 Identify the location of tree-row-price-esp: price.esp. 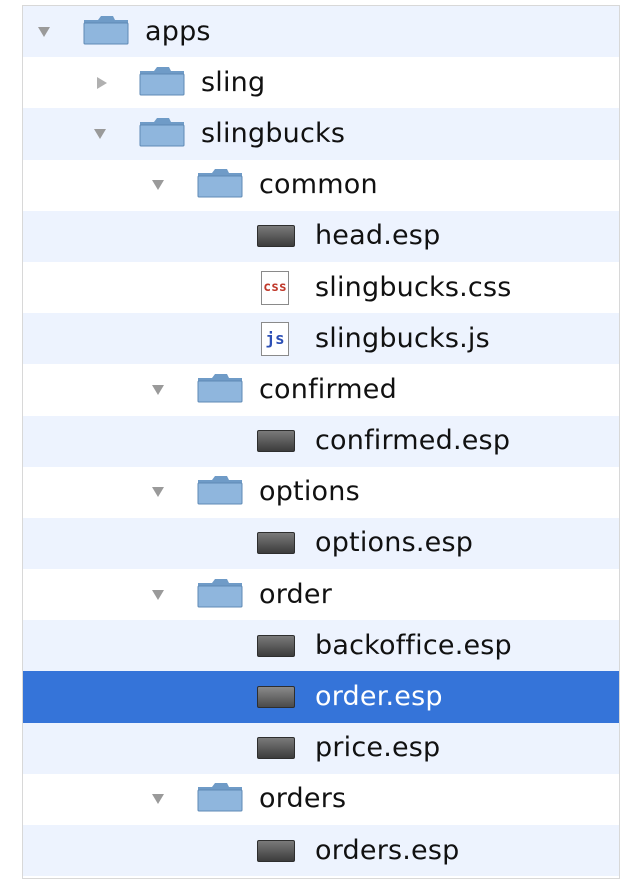
(321, 748).